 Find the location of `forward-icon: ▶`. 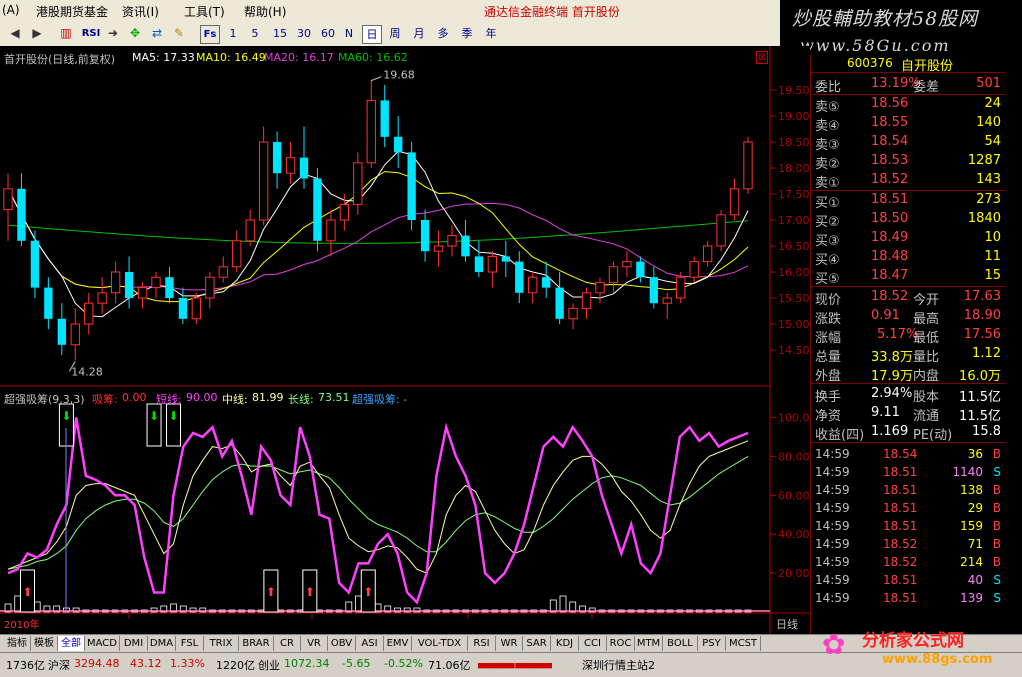

forward-icon: ▶ is located at coordinates (37, 33).